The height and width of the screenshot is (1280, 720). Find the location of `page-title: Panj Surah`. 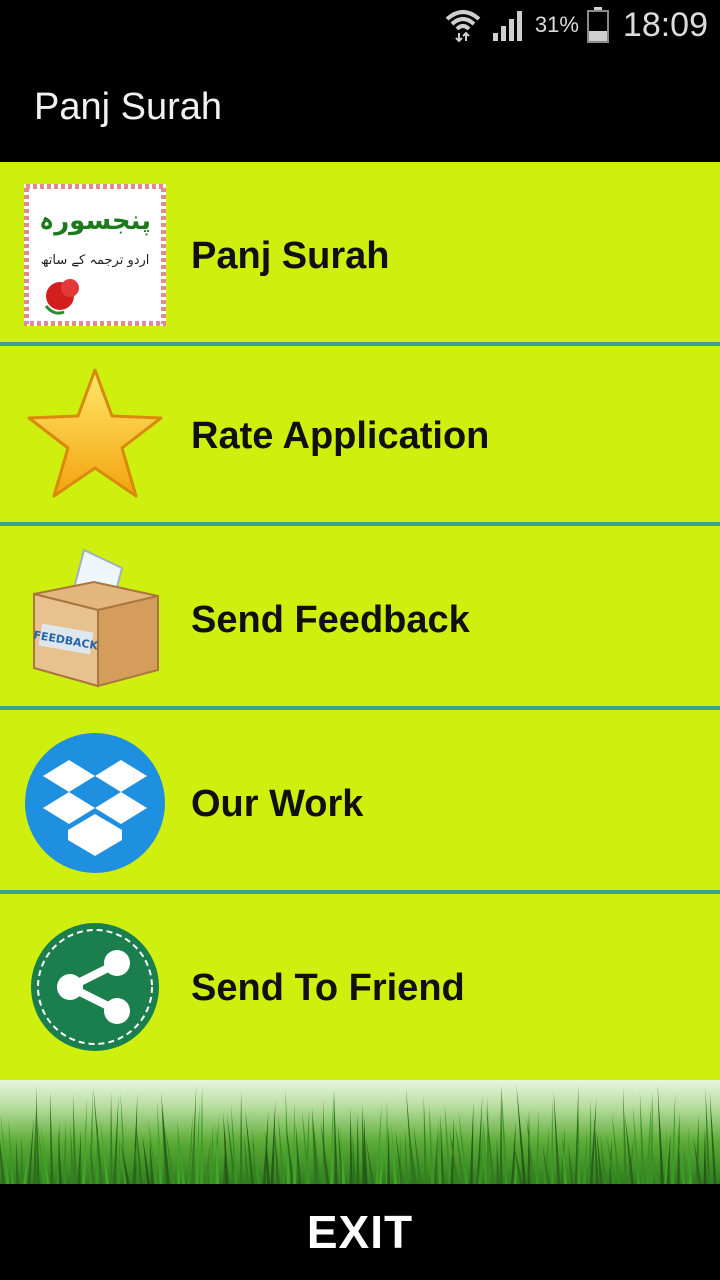

page-title: Panj Surah is located at coordinates (128, 107).